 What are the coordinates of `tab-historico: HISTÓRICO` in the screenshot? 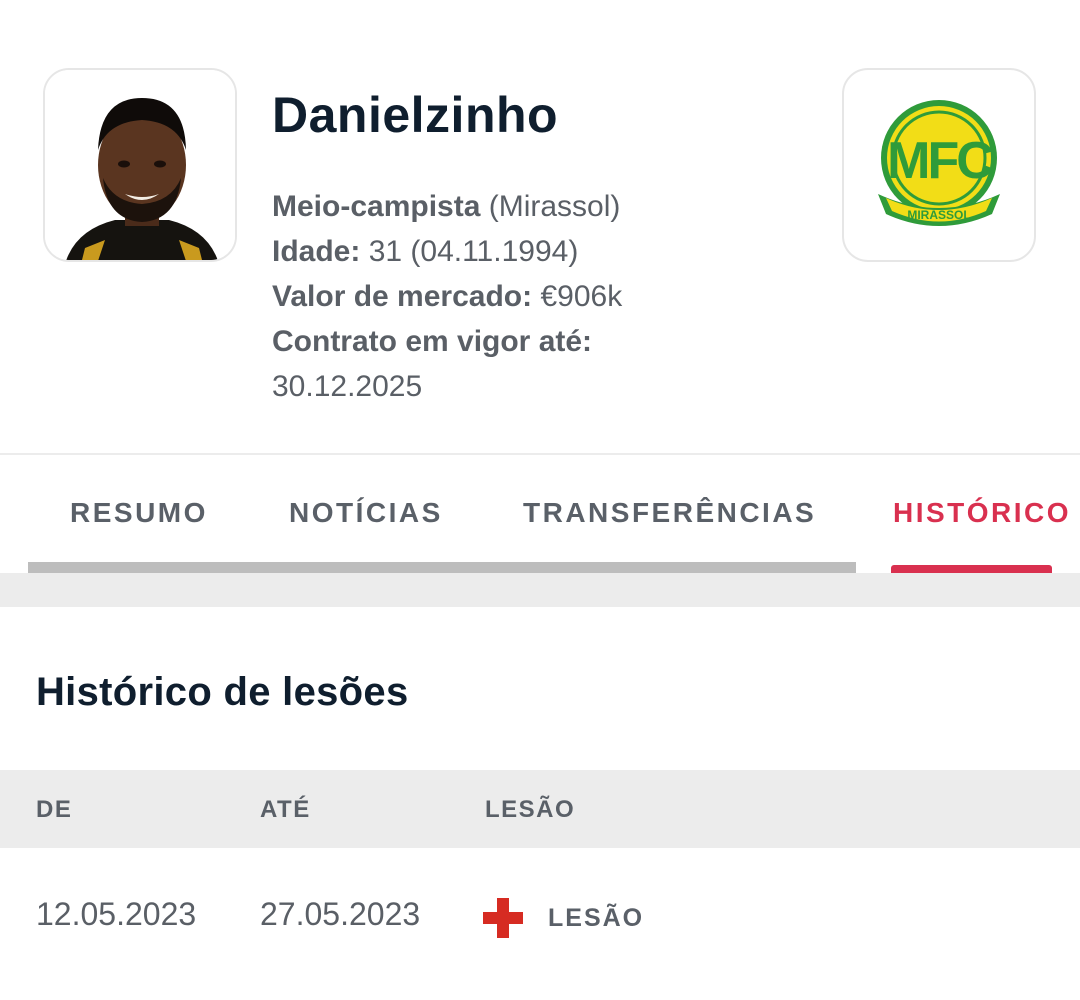 It's located at (982, 513).